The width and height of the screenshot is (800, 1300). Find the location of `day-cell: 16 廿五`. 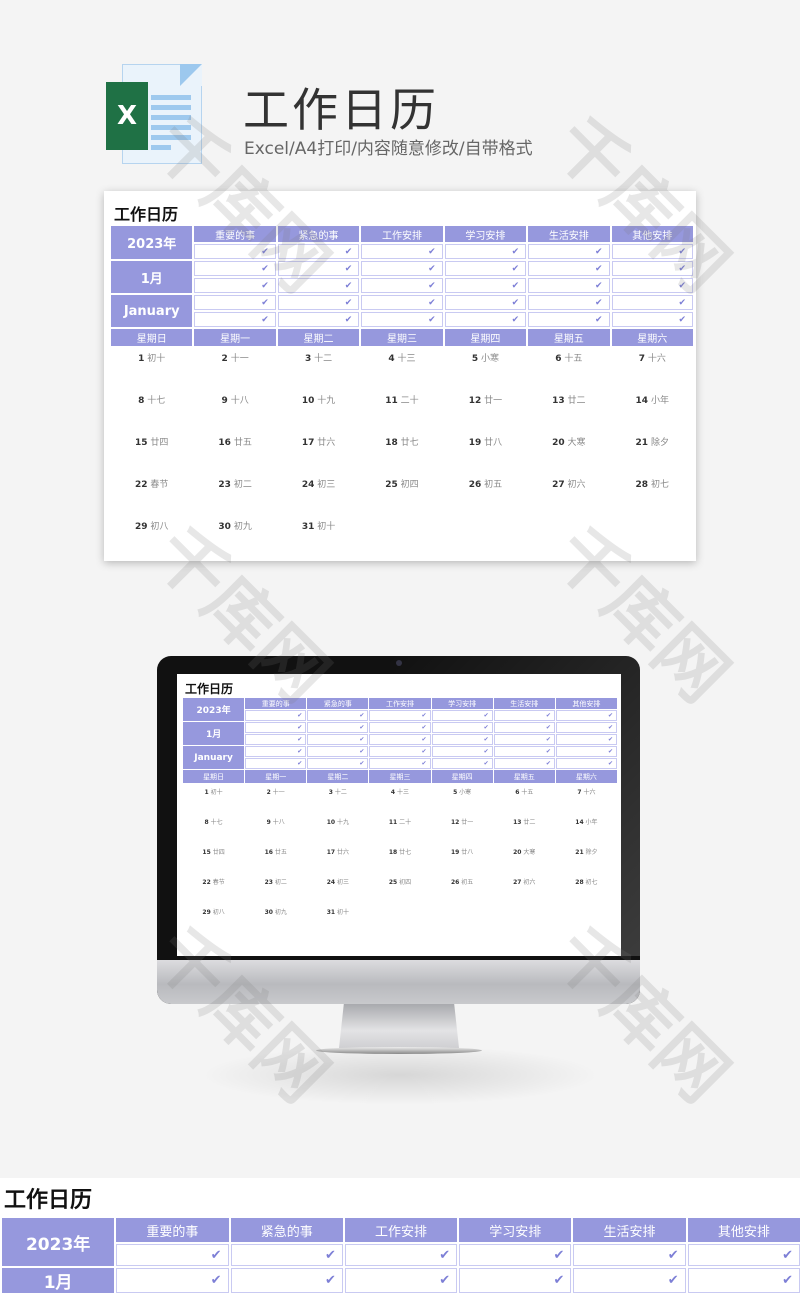

day-cell: 16 廿五 is located at coordinates (234, 452).